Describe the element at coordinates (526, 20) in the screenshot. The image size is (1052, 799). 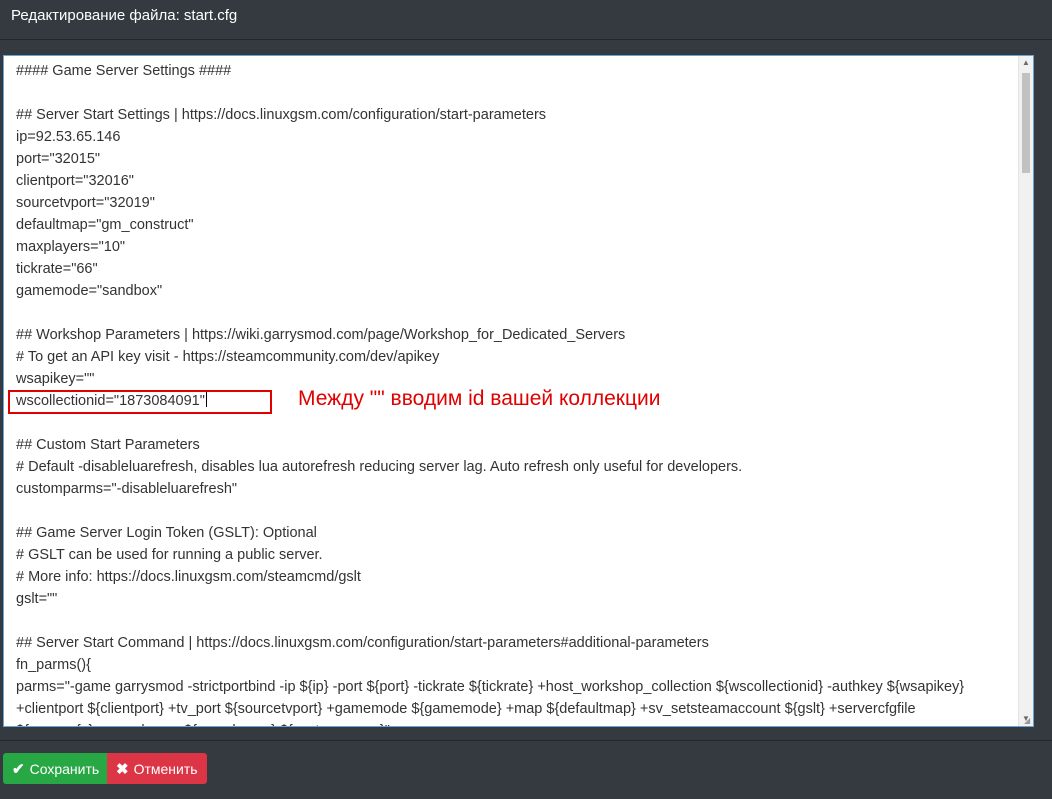
I see `modal-header: Редактирование файла: start.cfg` at that location.